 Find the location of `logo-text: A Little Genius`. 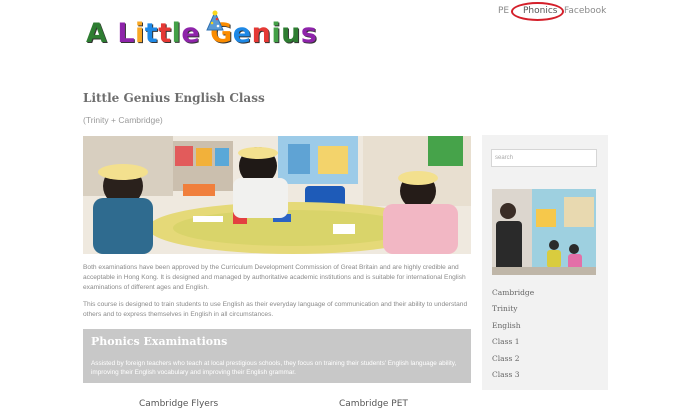

logo-text: A Little Genius is located at coordinates (202, 33).